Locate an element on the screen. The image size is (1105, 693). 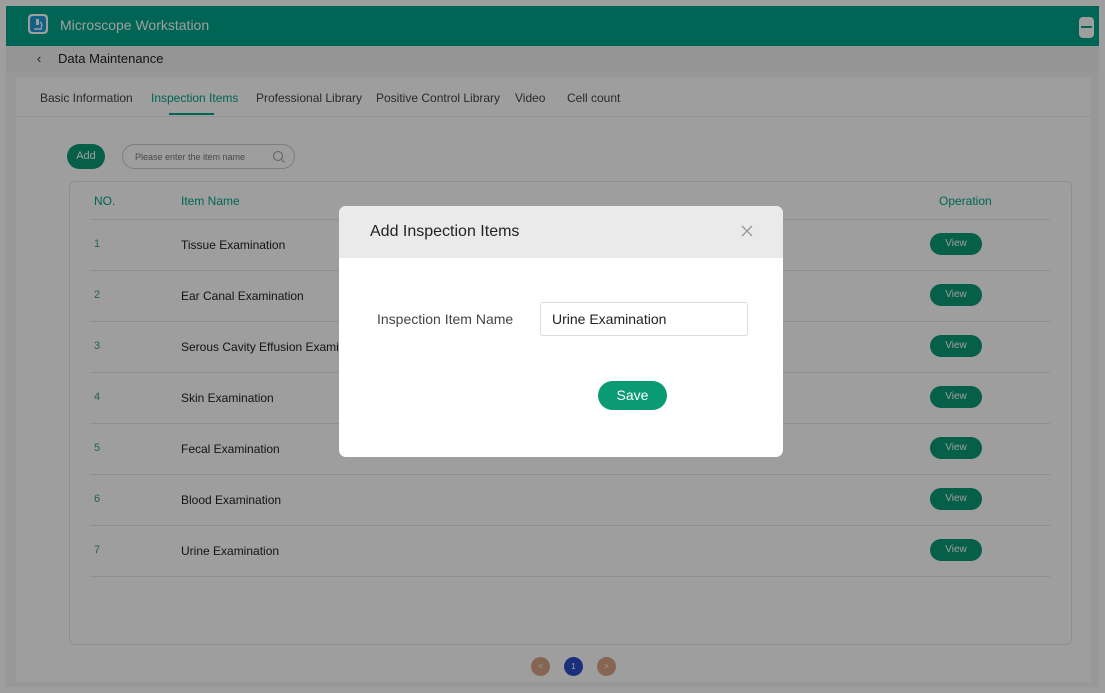
dialog-title: Add Inspection Items is located at coordinates (445, 231).